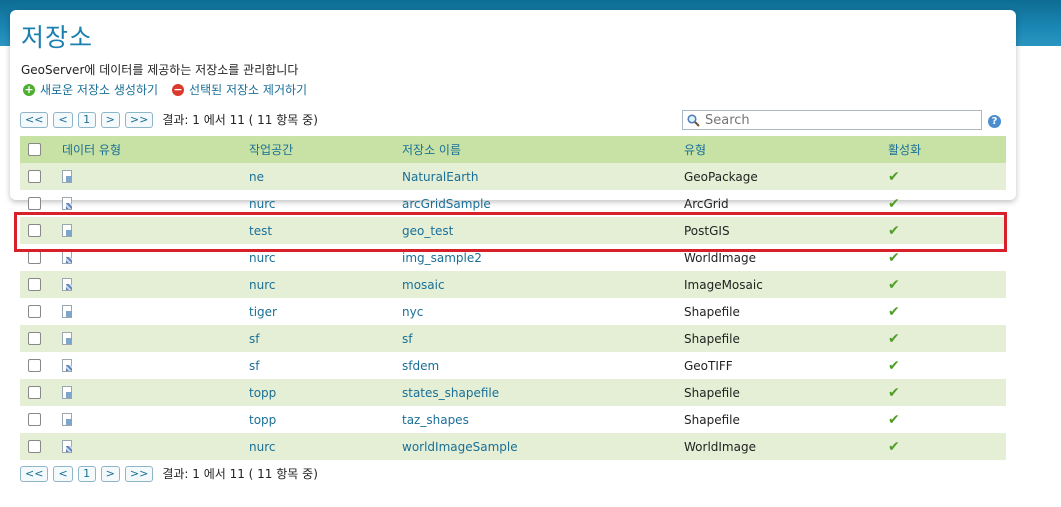 This screenshot has width=1061, height=507. What do you see at coordinates (99, 90) in the screenshot?
I see `add-store-label: 새로운 저장소 생성하기` at bounding box center [99, 90].